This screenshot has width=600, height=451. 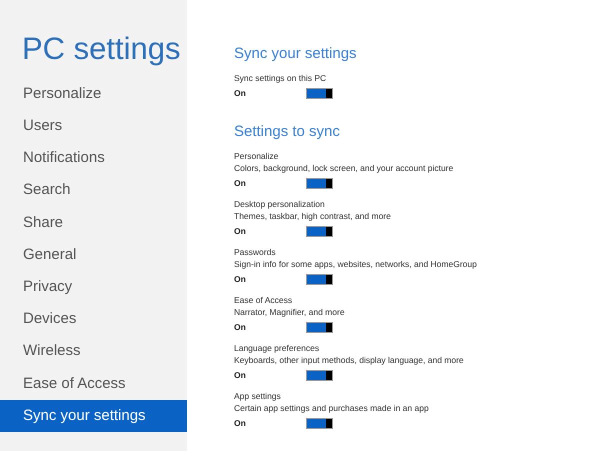 I want to click on sidebar-item: Personalize, so click(x=93, y=94).